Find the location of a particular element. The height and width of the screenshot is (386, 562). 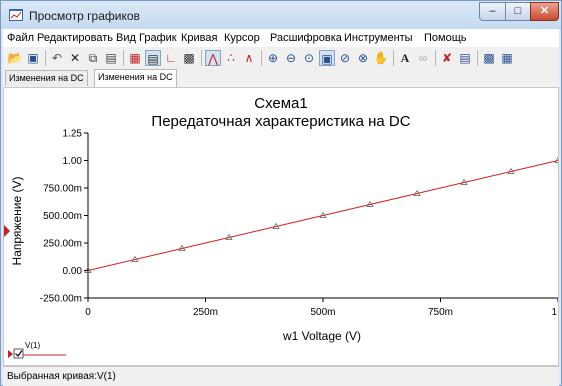

display-graphs-icon: ▩ is located at coordinates (189, 58).